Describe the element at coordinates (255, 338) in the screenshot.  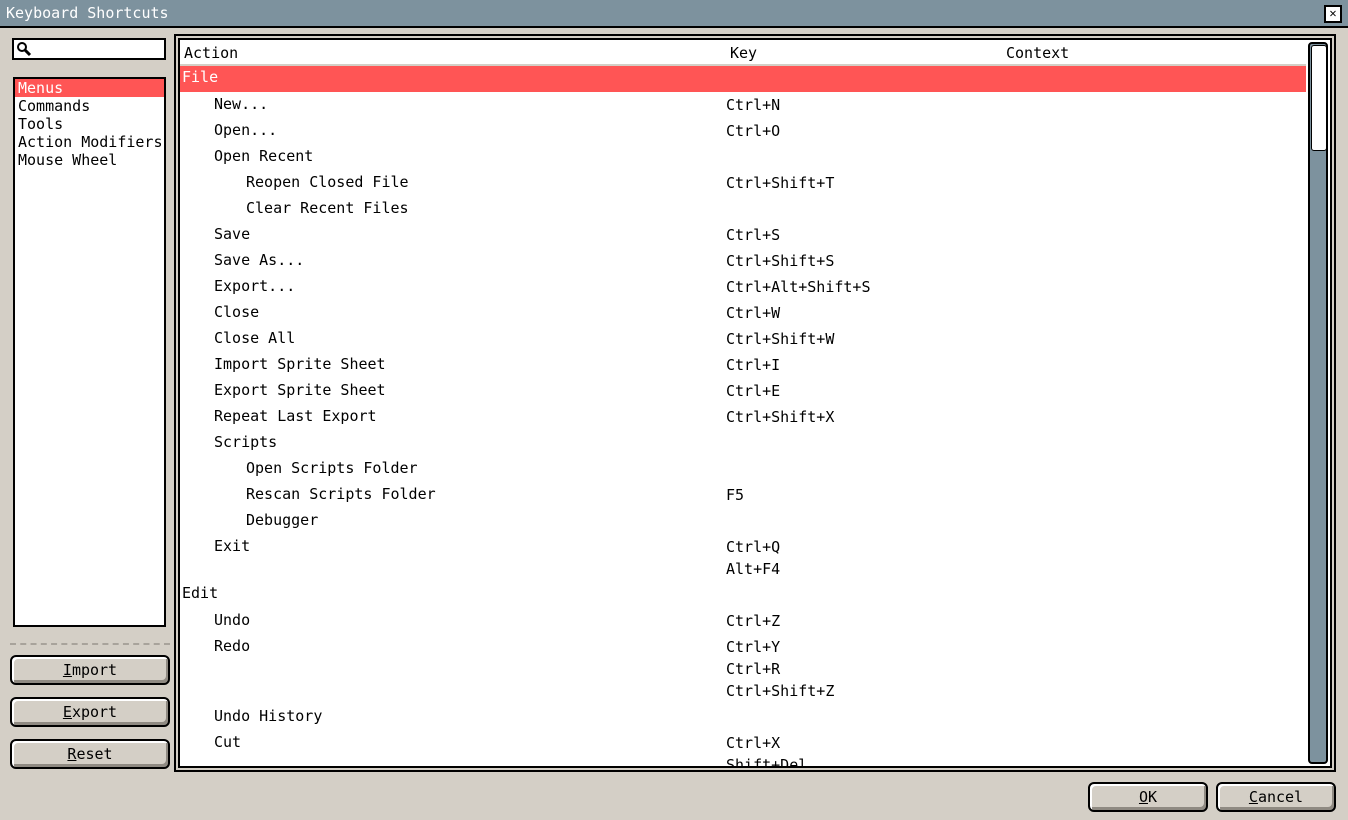
I see `action-label: Close All` at that location.